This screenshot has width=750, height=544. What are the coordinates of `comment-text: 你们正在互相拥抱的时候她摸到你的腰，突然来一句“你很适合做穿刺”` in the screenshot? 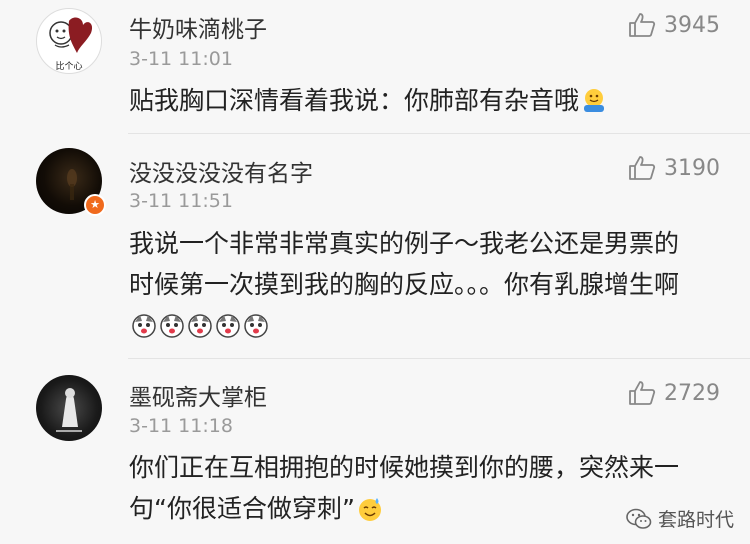 It's located at (404, 488).